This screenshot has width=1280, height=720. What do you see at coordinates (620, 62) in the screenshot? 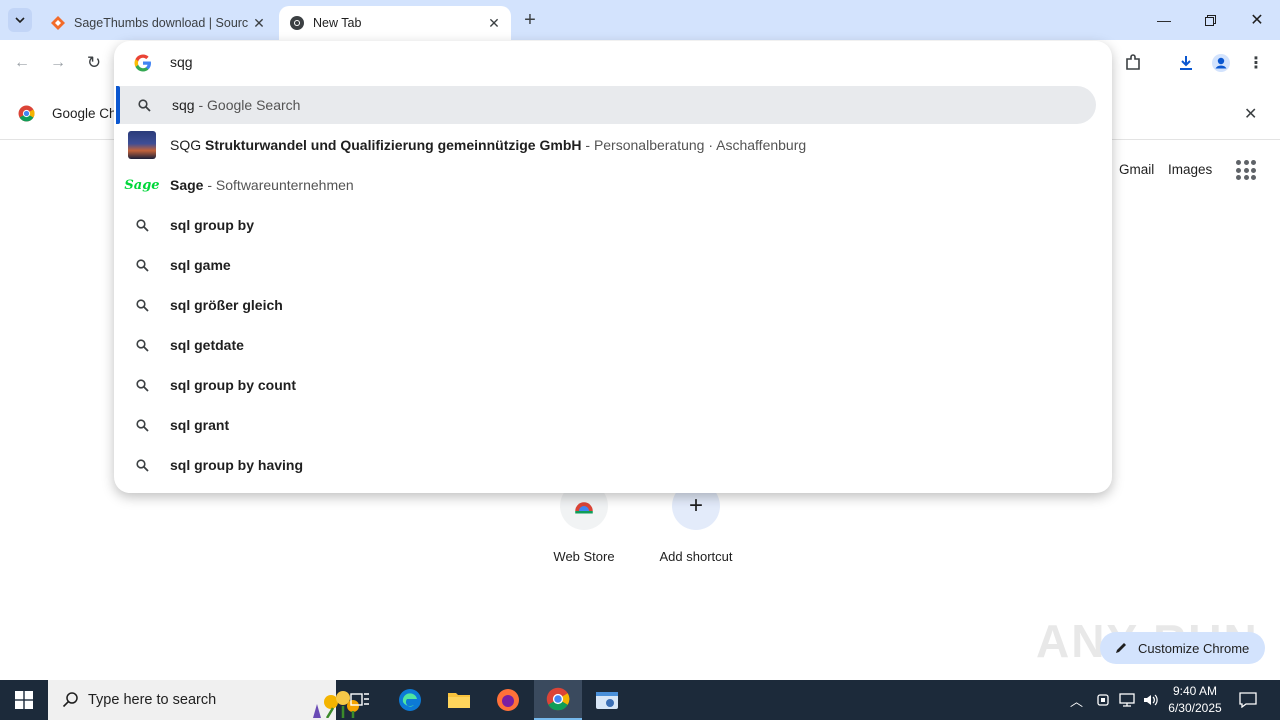
I see `omnibox-input` at bounding box center [620, 62].